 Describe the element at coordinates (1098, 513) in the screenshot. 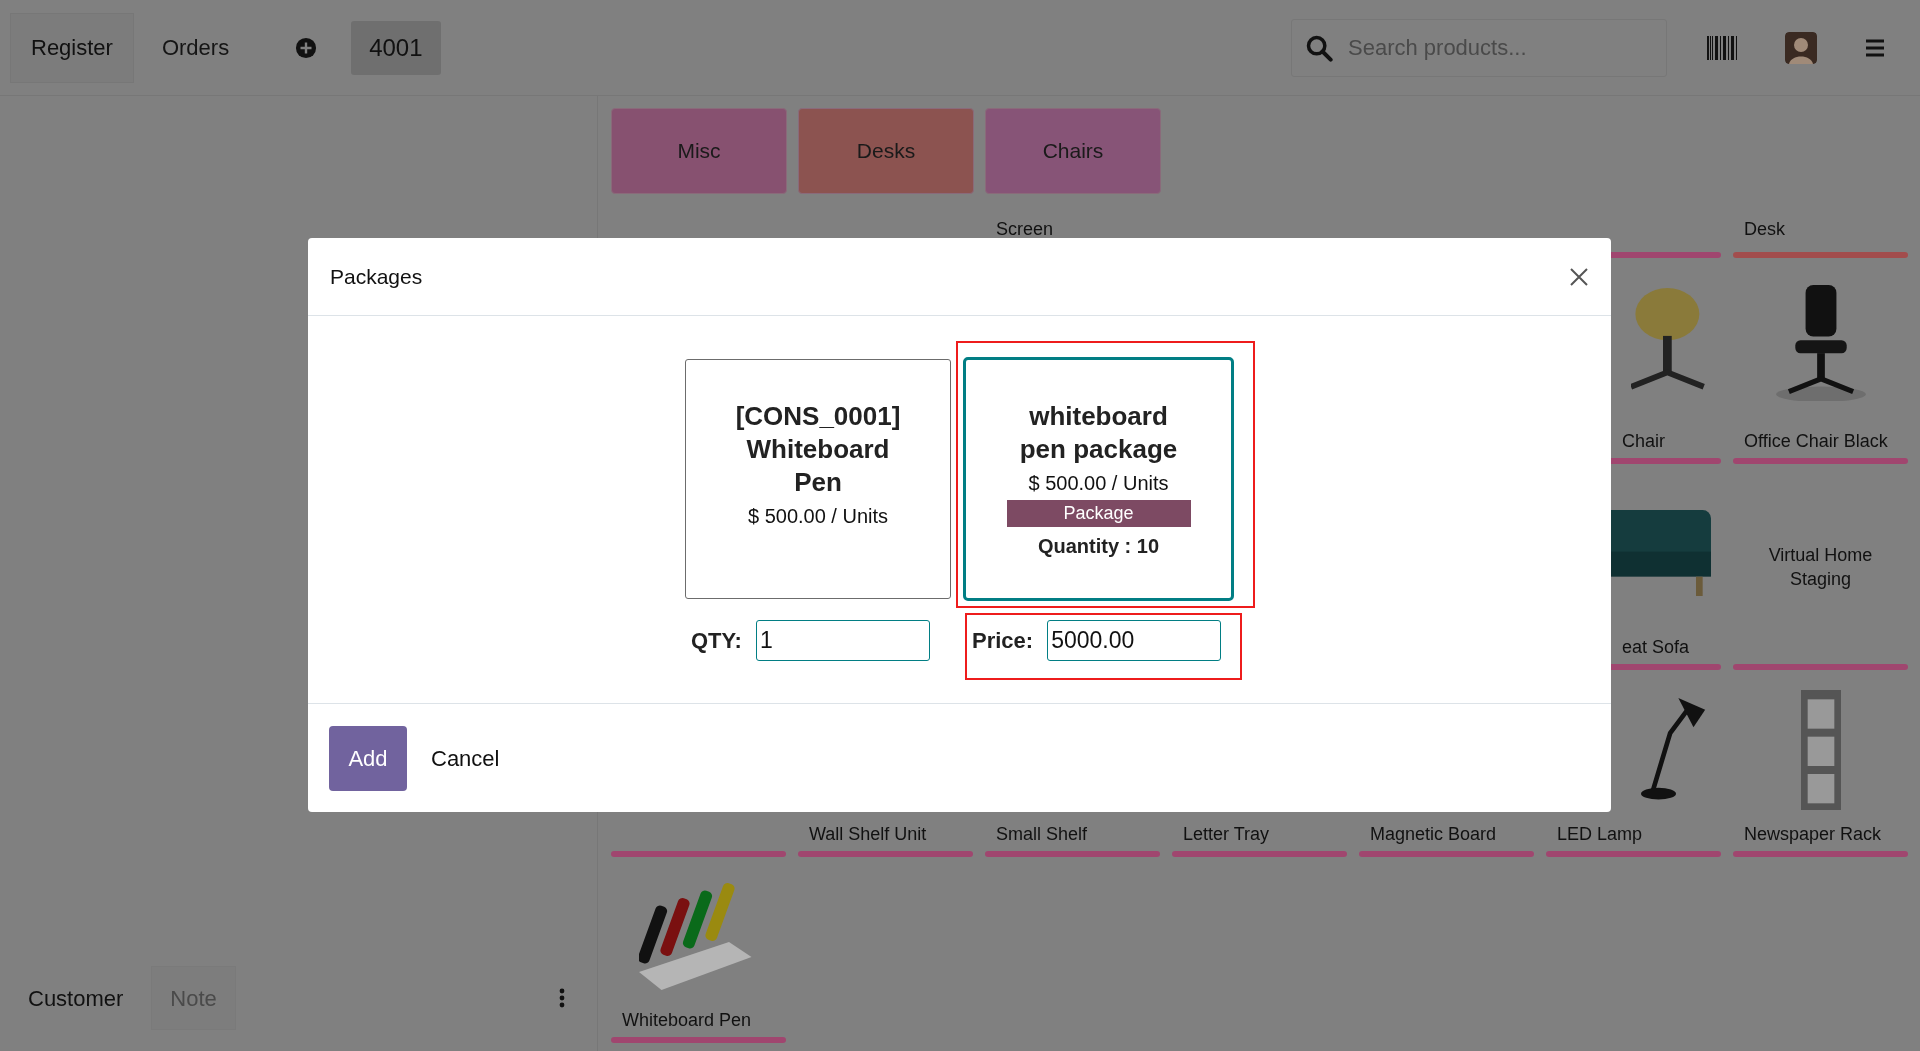

I see `package-badge: Package` at that location.